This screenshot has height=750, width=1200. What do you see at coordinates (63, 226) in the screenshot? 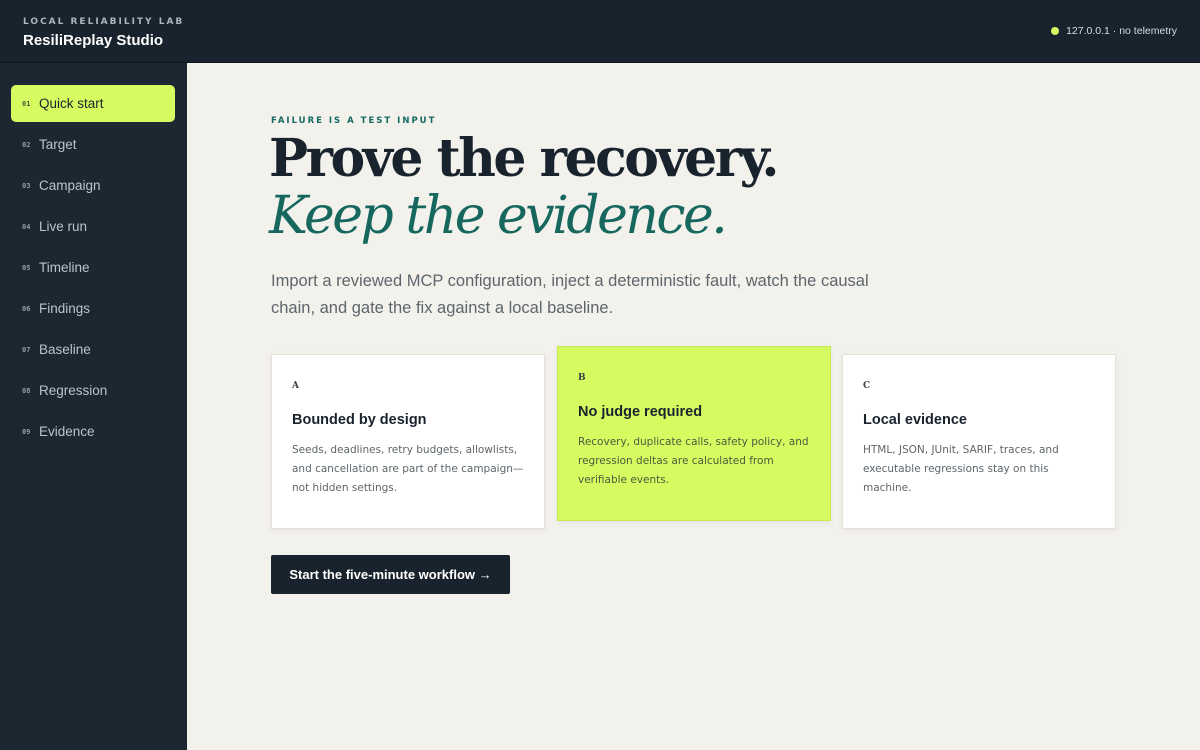
I see `sidebar-item-label: Live run` at bounding box center [63, 226].